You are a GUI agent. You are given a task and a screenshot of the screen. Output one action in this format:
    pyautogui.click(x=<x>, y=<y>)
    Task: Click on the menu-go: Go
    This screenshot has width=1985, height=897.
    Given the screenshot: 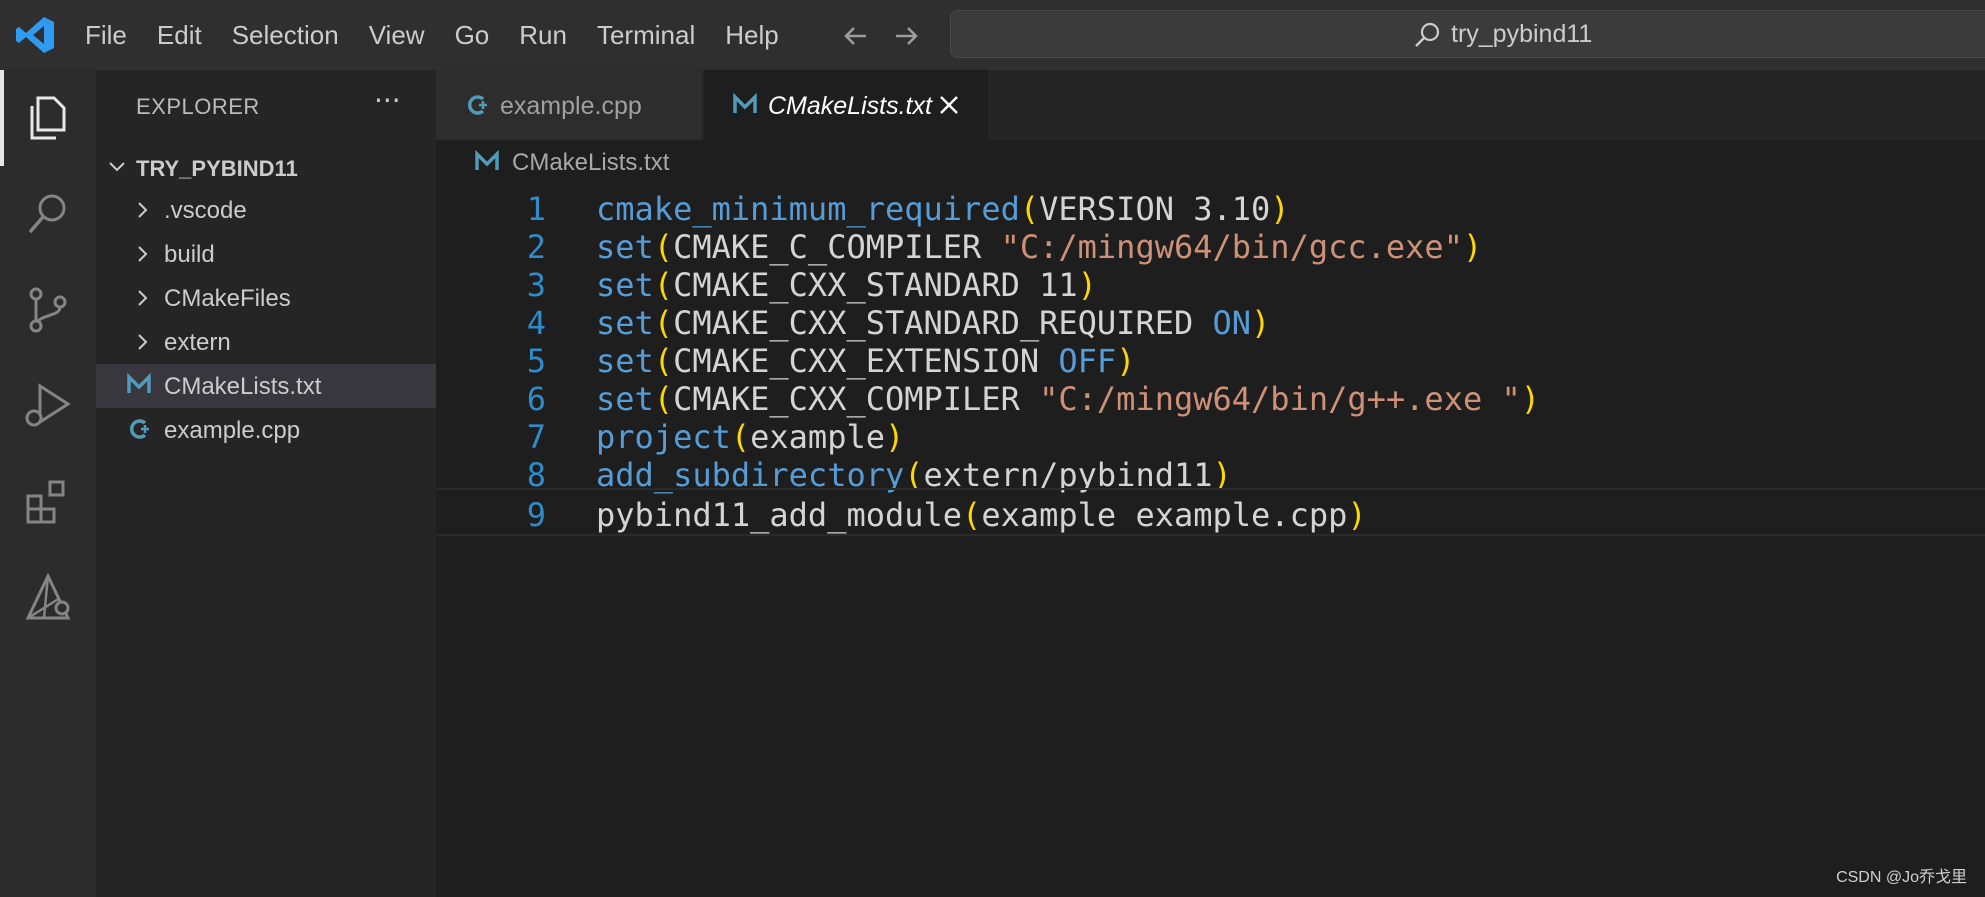 What is the action you would take?
    pyautogui.click(x=472, y=35)
    